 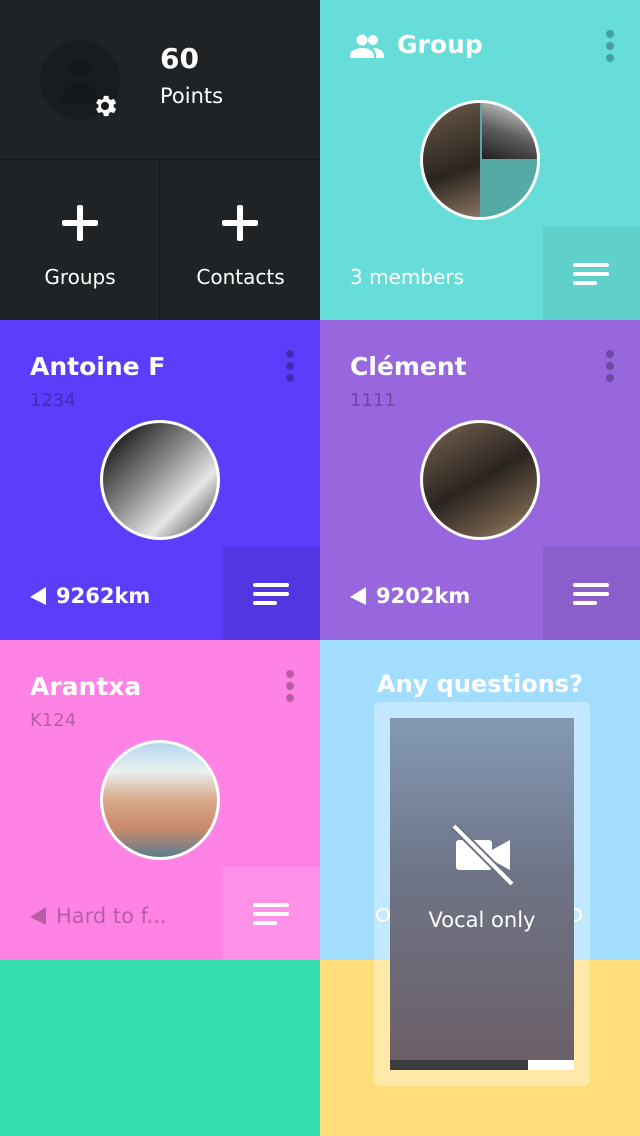 I want to click on empty-tile-mint, so click(x=160, y=1048).